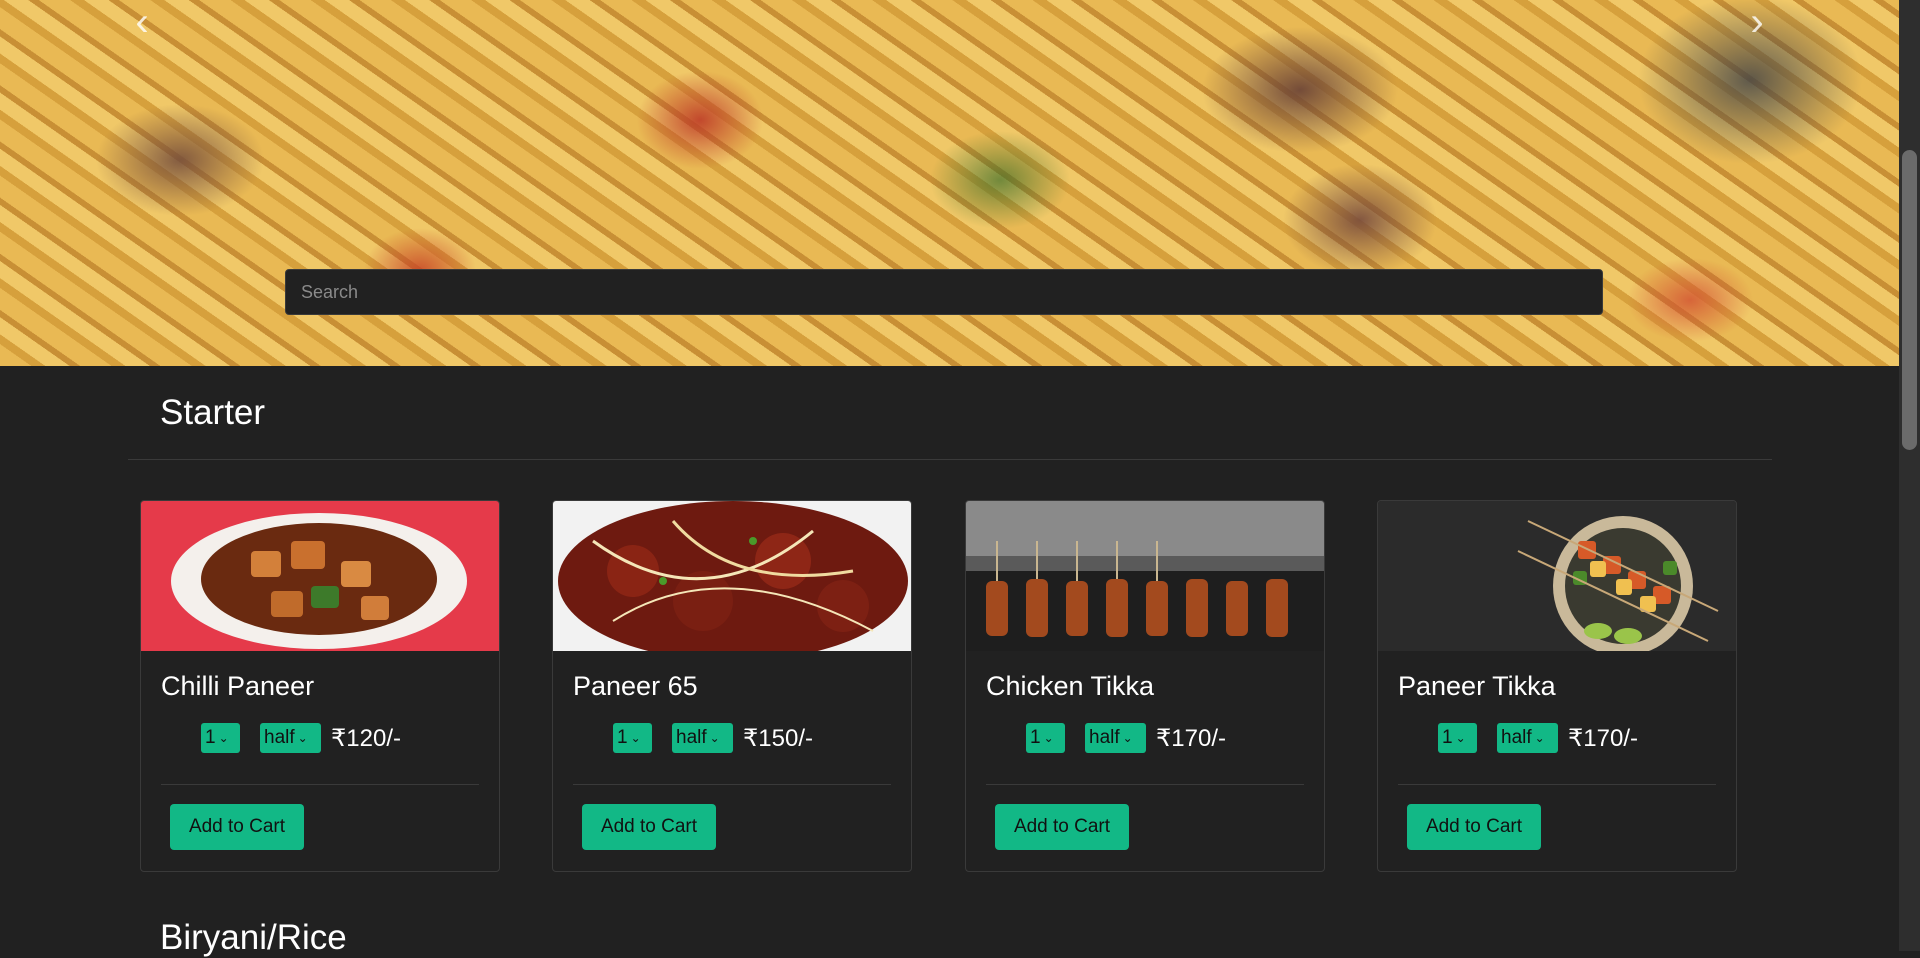 The height and width of the screenshot is (958, 1920). I want to click on menu-card-paneer-tikka: Paneer Tikka 1 ⌄ half ⌄ ₹170/- Add to Cart, so click(1557, 686).